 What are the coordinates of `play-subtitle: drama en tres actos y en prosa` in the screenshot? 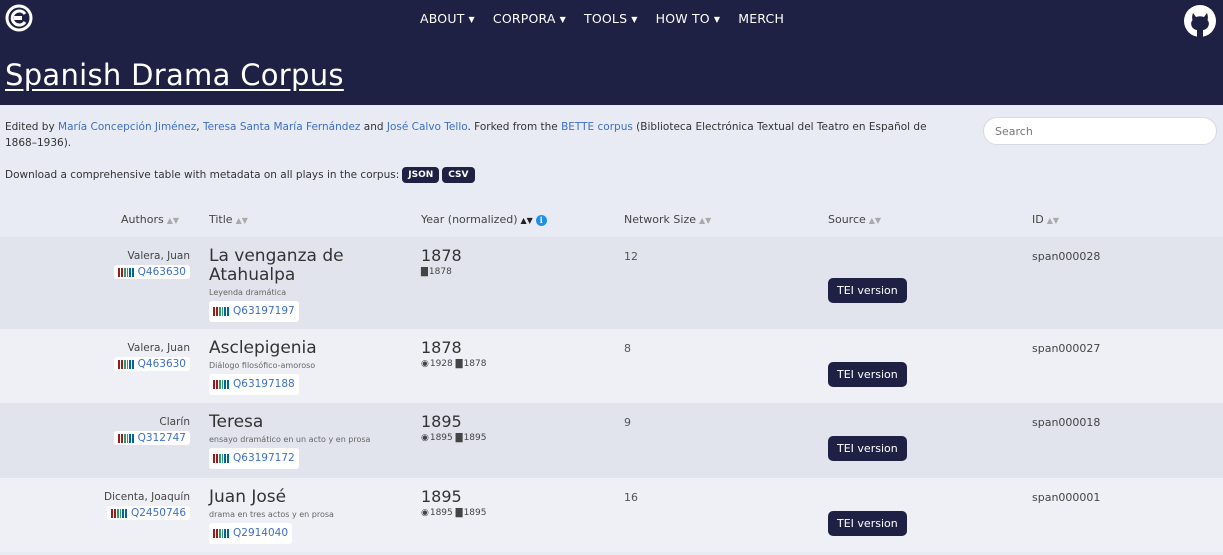 It's located at (271, 514).